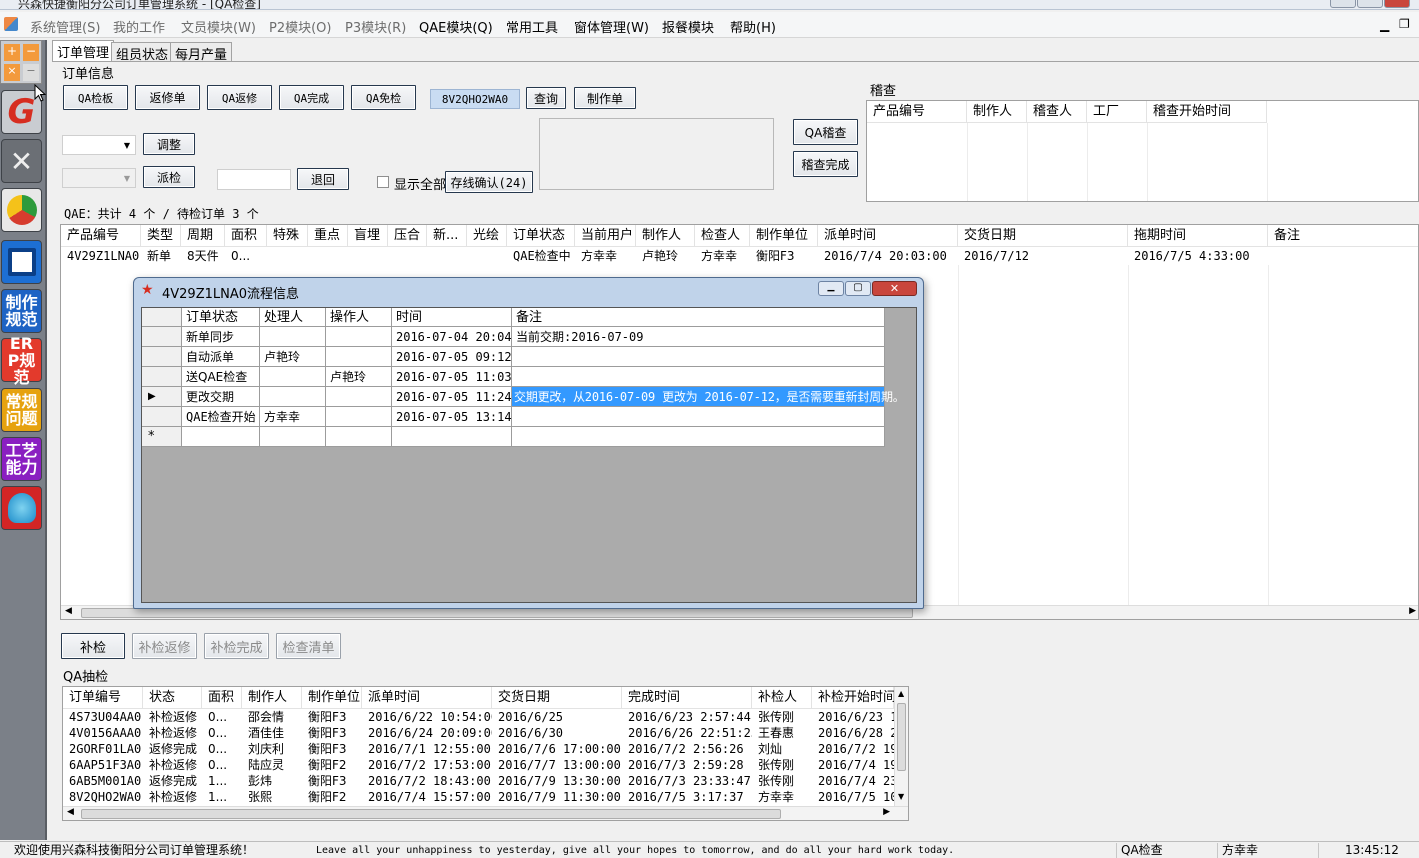  What do you see at coordinates (825, 164) in the screenshot?
I see `audit-complete-button: 稽查完成` at bounding box center [825, 164].